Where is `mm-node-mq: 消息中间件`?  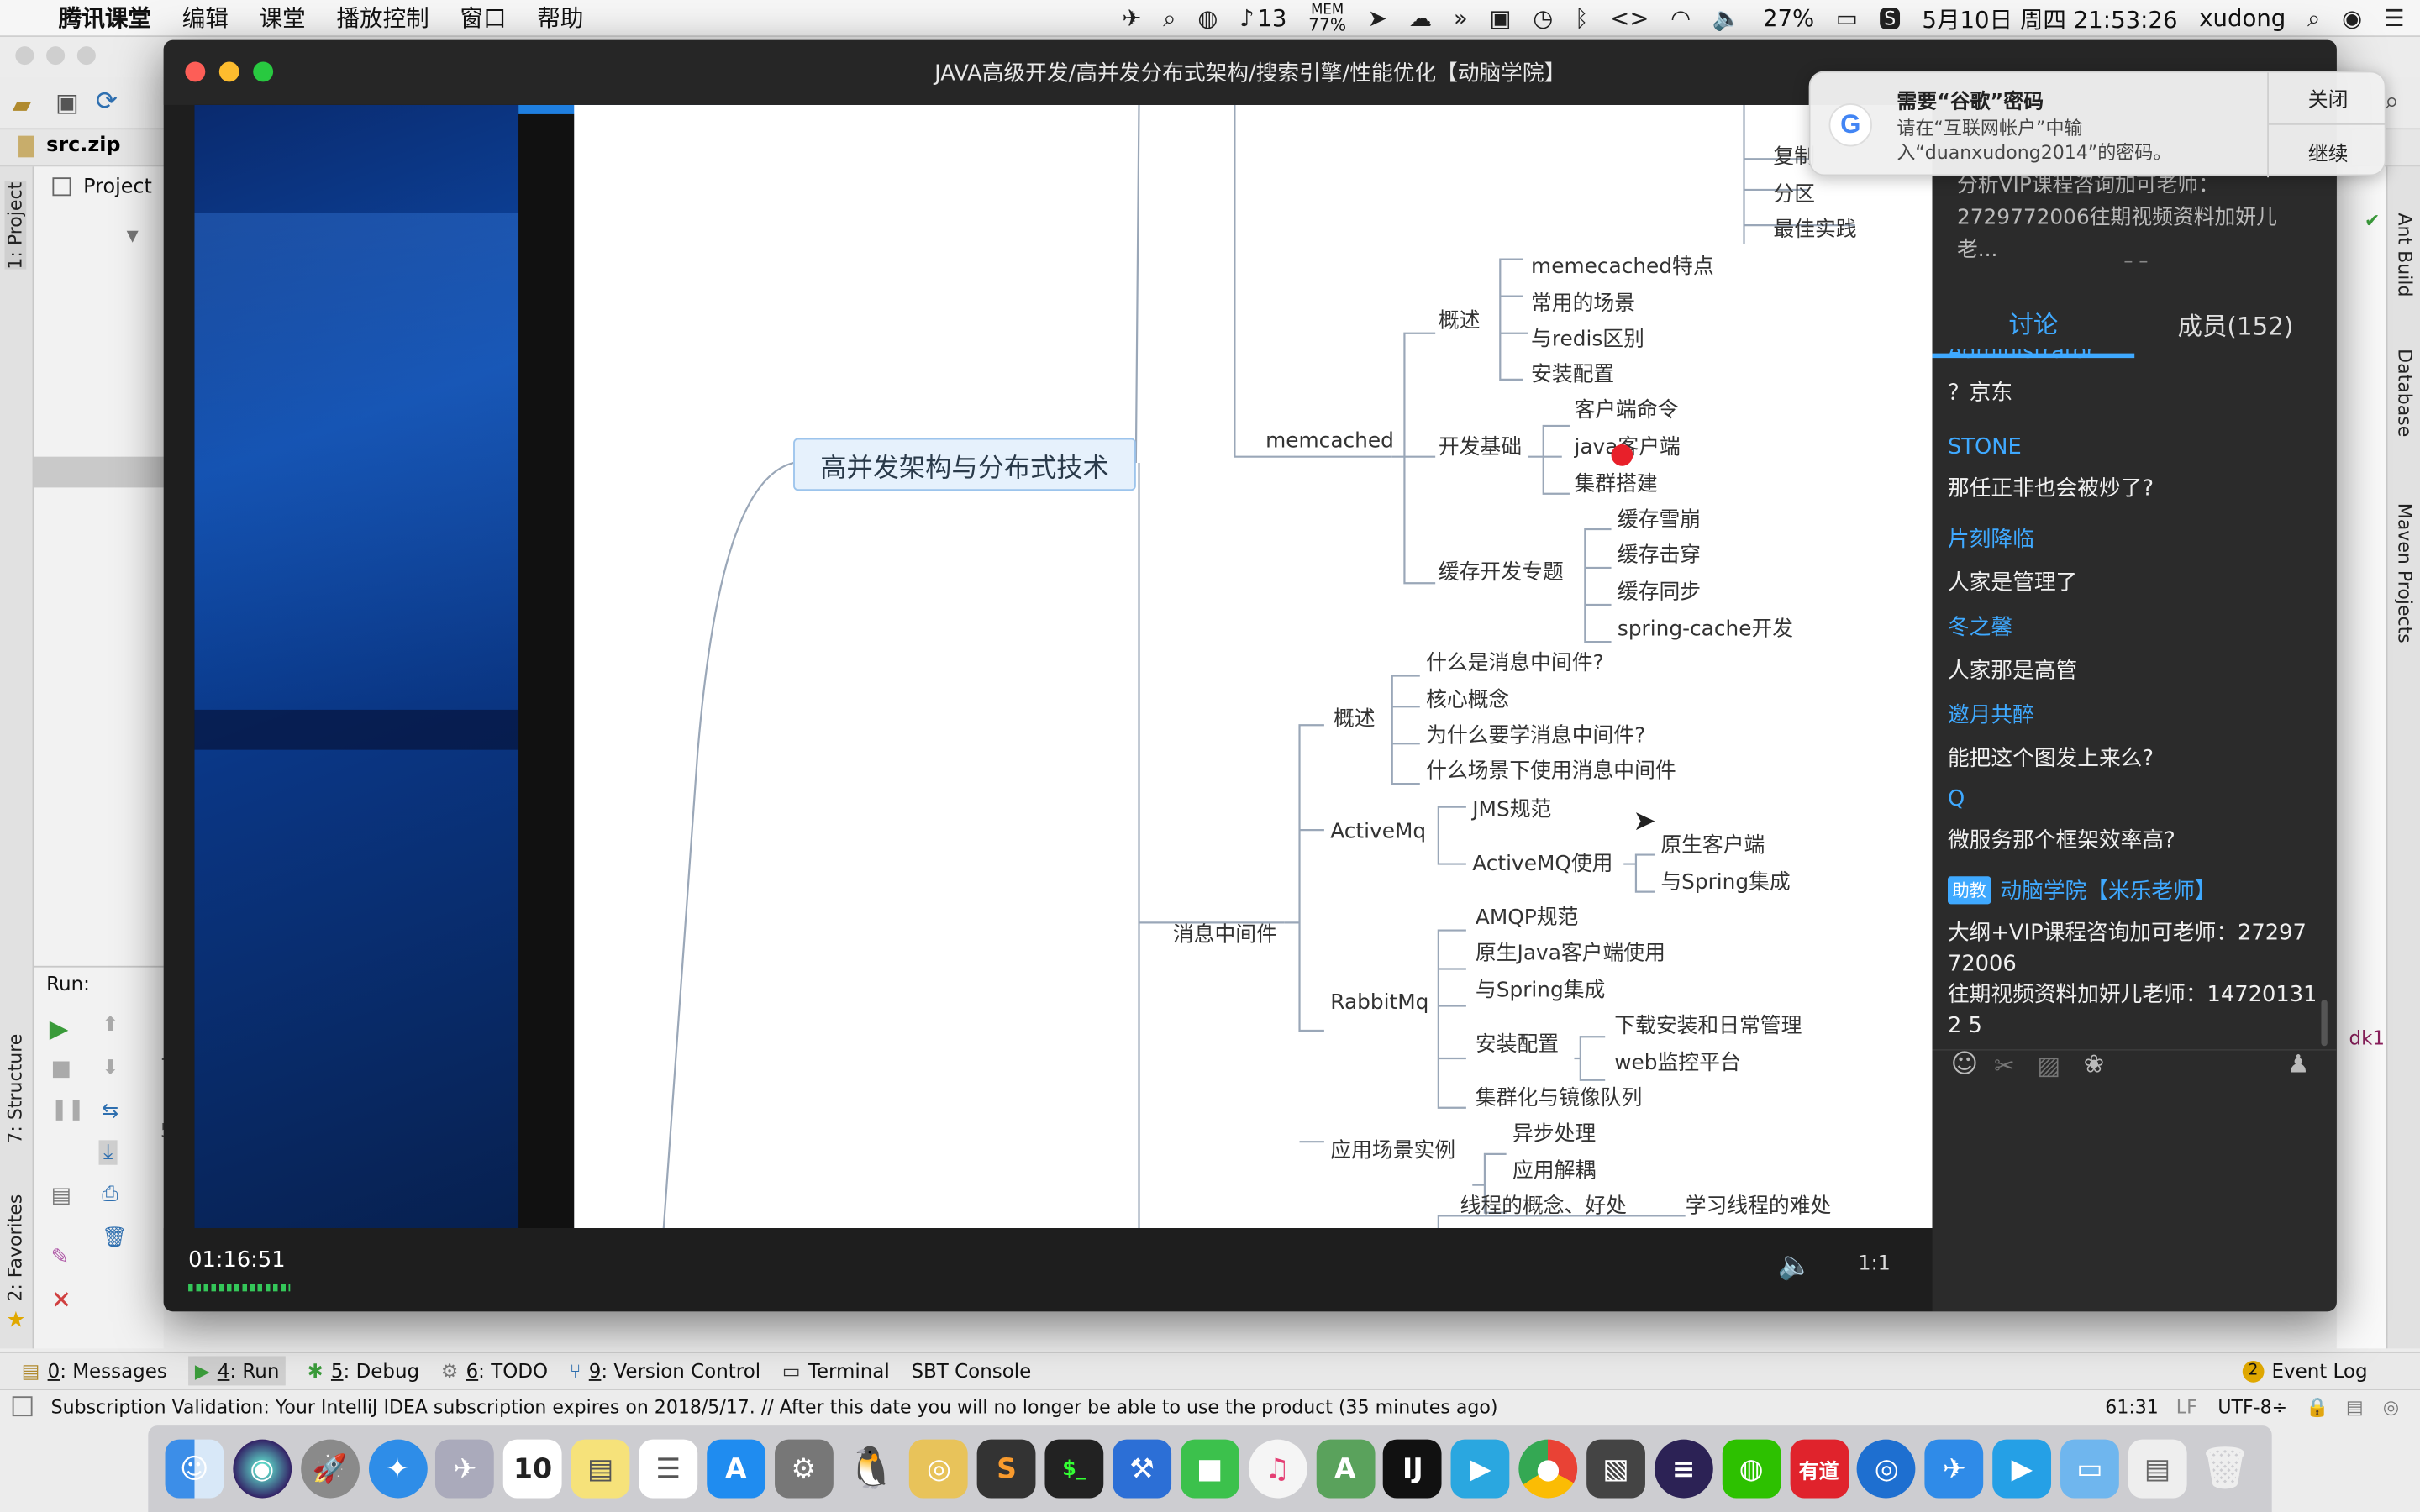 mm-node-mq: 消息中间件 is located at coordinates (1225, 931).